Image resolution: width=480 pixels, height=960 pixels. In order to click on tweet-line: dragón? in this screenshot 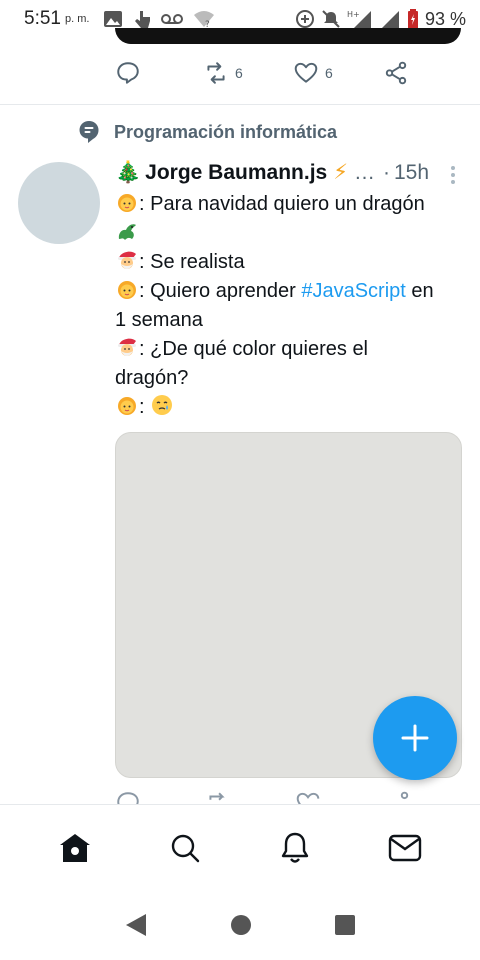, I will do `click(152, 378)`.